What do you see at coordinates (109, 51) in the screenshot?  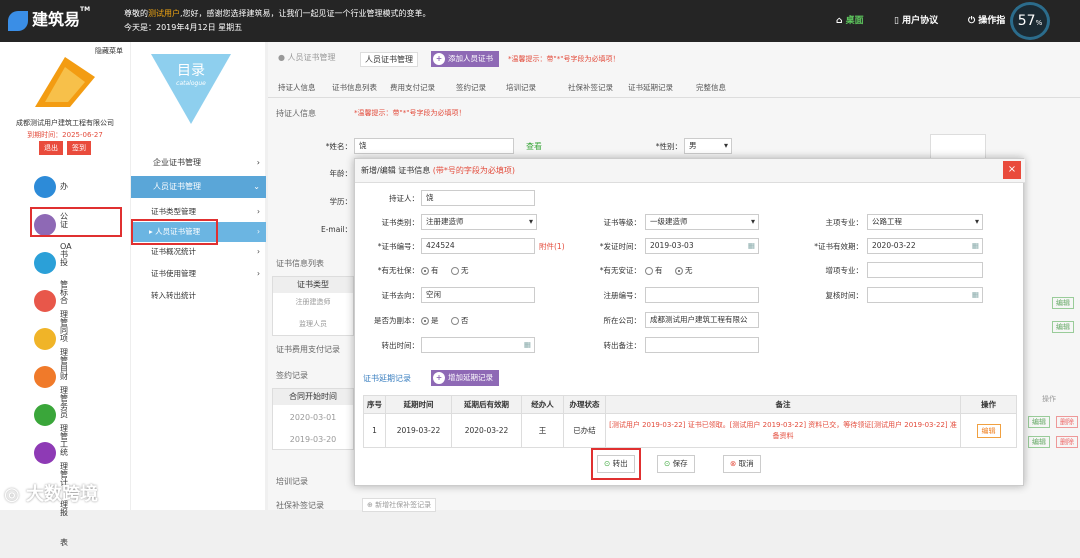 I see `hide-menu-button: 隐藏菜单` at bounding box center [109, 51].